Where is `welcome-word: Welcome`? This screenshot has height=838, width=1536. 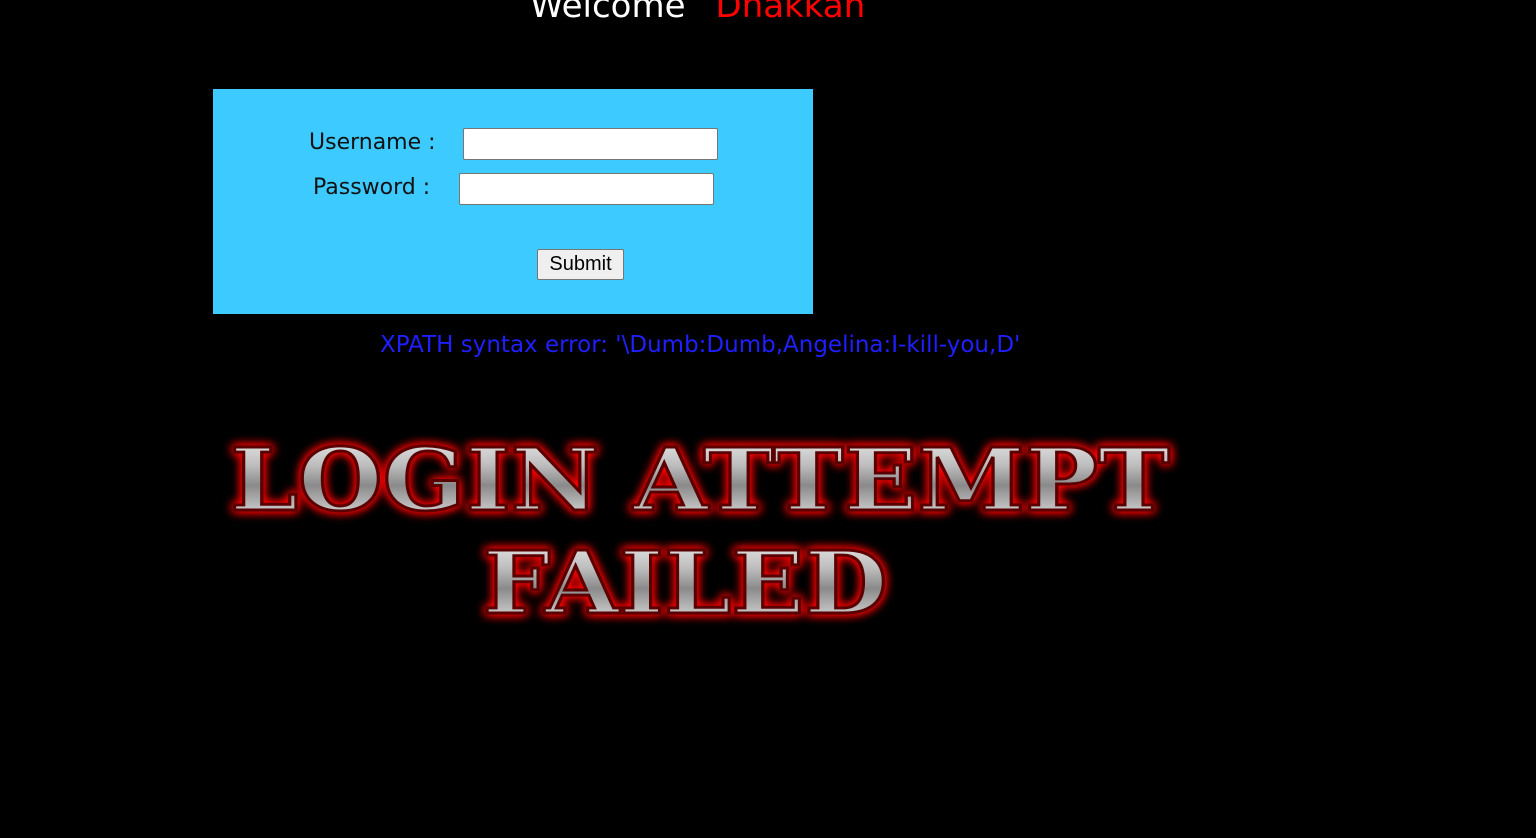 welcome-word: Welcome is located at coordinates (608, 13).